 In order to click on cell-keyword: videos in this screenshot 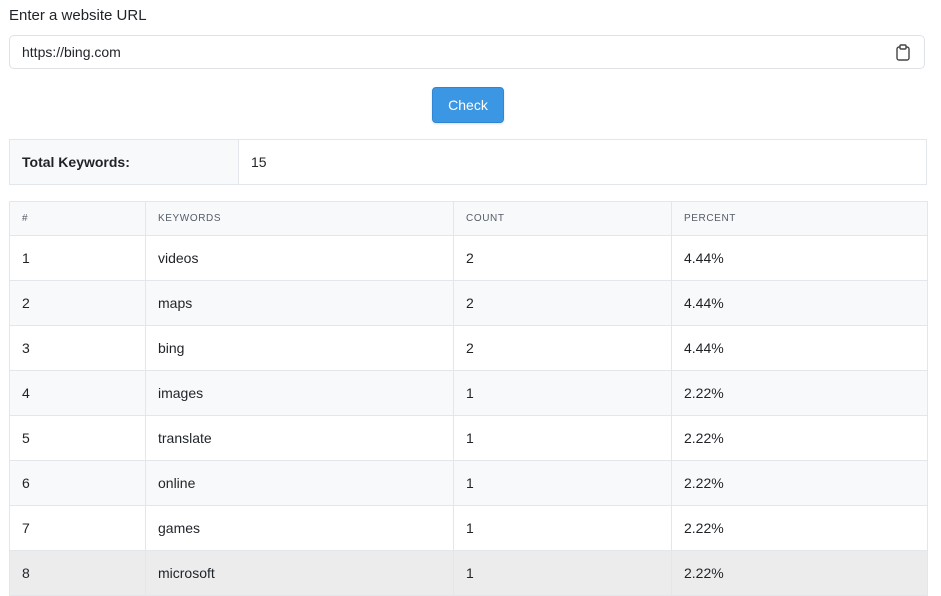, I will do `click(299, 258)`.